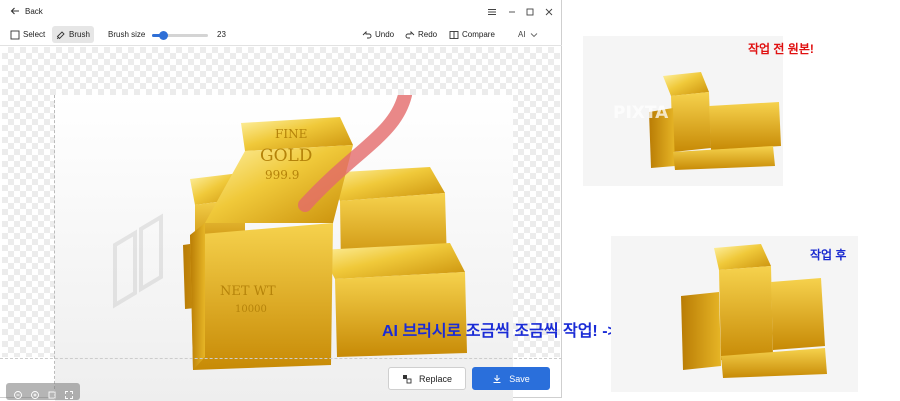  Describe the element at coordinates (385, 34) in the screenshot. I see `undo-label: Undo` at that location.